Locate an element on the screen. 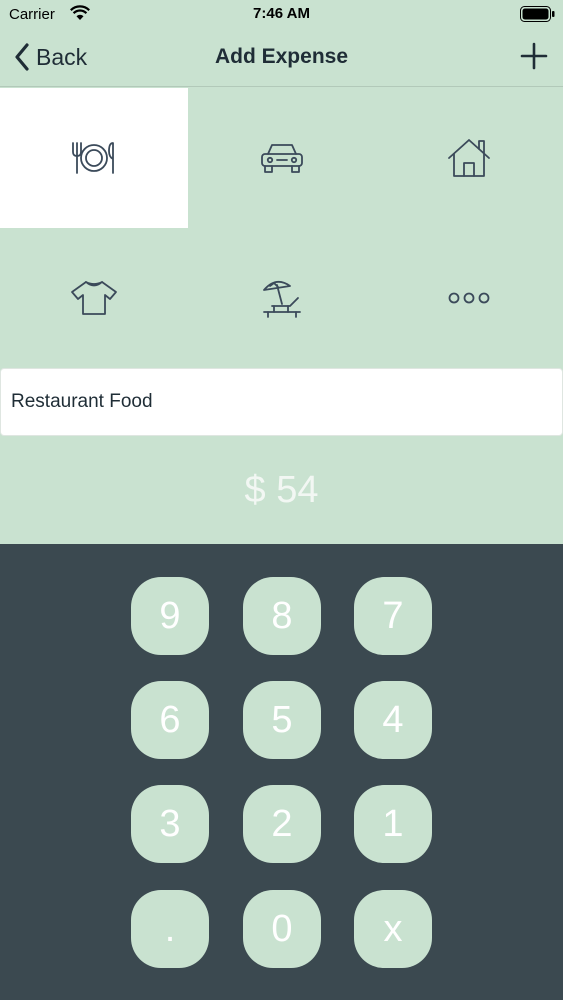  key-9: 9 is located at coordinates (170, 616).